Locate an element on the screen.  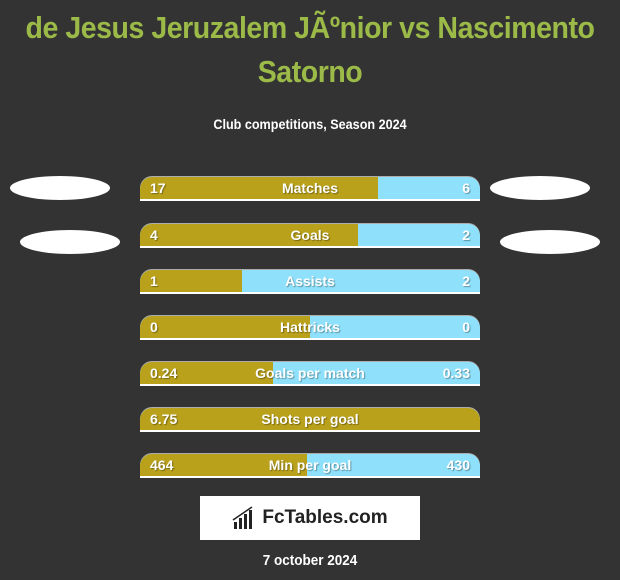
stat-label: Hattricks is located at coordinates (310, 327).